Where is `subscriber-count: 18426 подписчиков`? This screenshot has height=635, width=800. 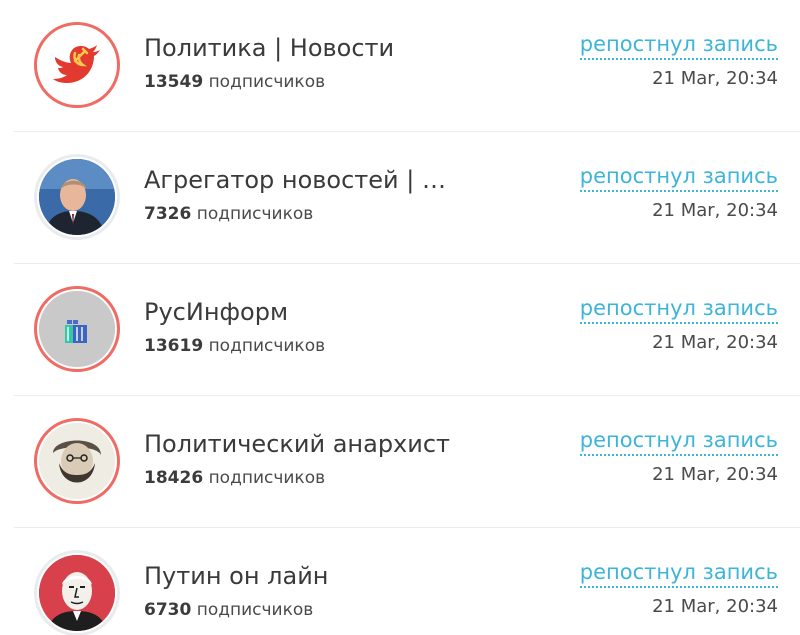
subscriber-count: 18426 подписчиков is located at coordinates (234, 478).